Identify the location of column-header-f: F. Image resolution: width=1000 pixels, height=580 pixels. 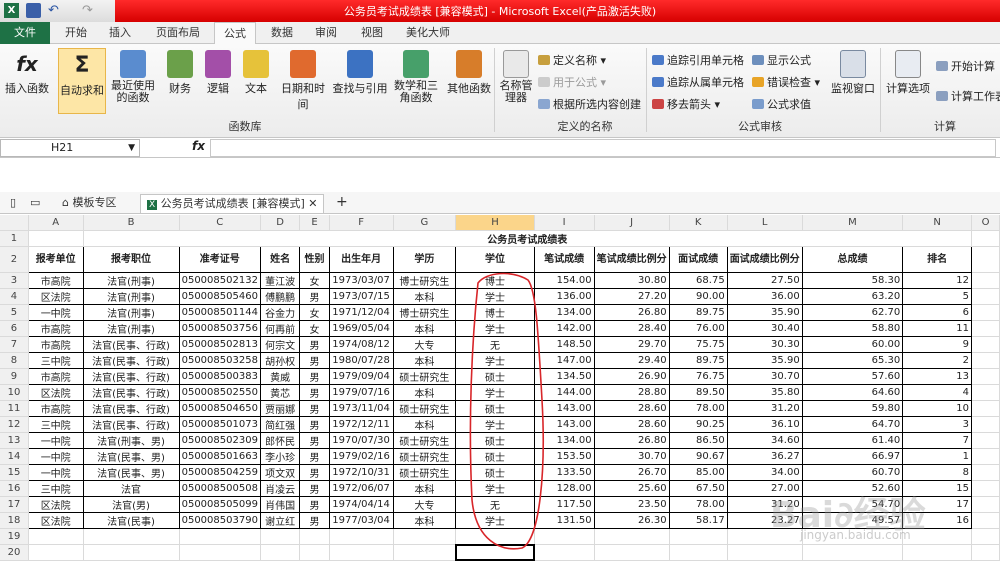
(361, 223).